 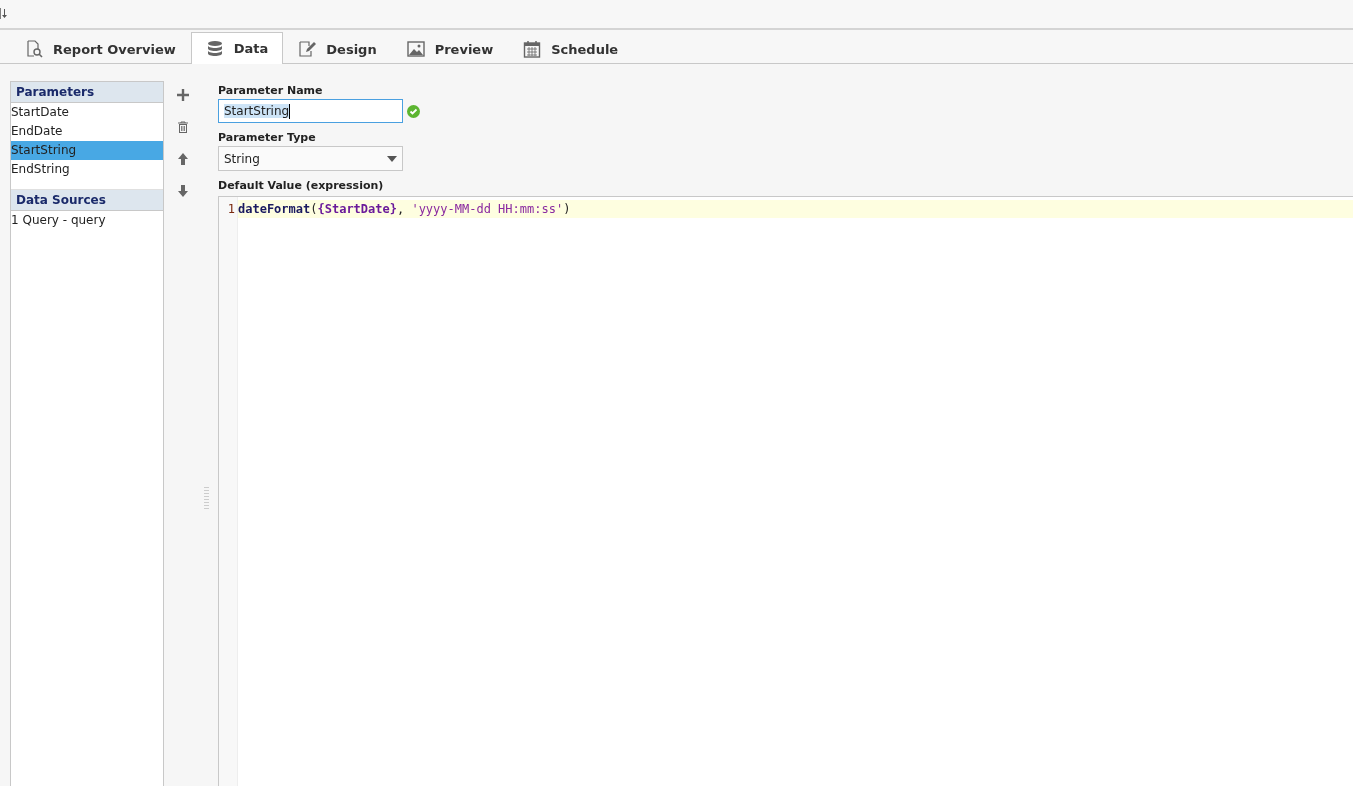 I want to click on arrow-down-icon, so click(x=183, y=191).